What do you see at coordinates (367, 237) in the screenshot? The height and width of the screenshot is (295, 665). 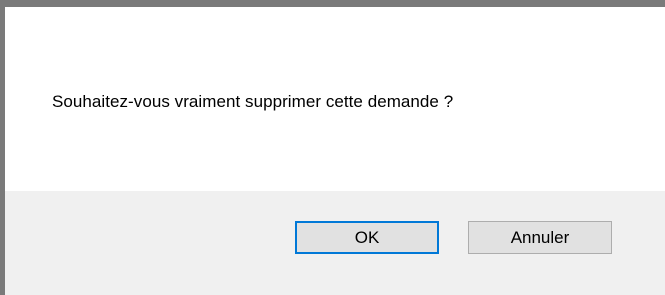 I see `ok-button: OK` at bounding box center [367, 237].